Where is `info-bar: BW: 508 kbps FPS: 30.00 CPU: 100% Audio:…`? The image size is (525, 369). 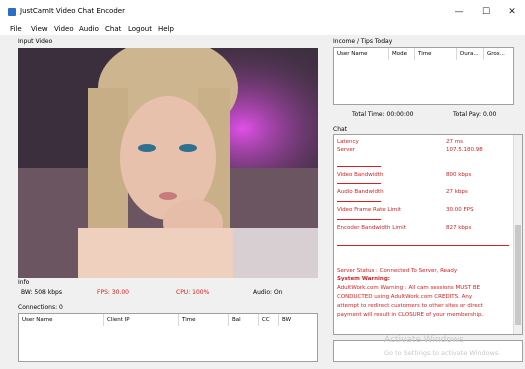
info-bar: BW: 508 kbps FPS: 30.00 CPU: 100% Audio:… is located at coordinates (168, 292).